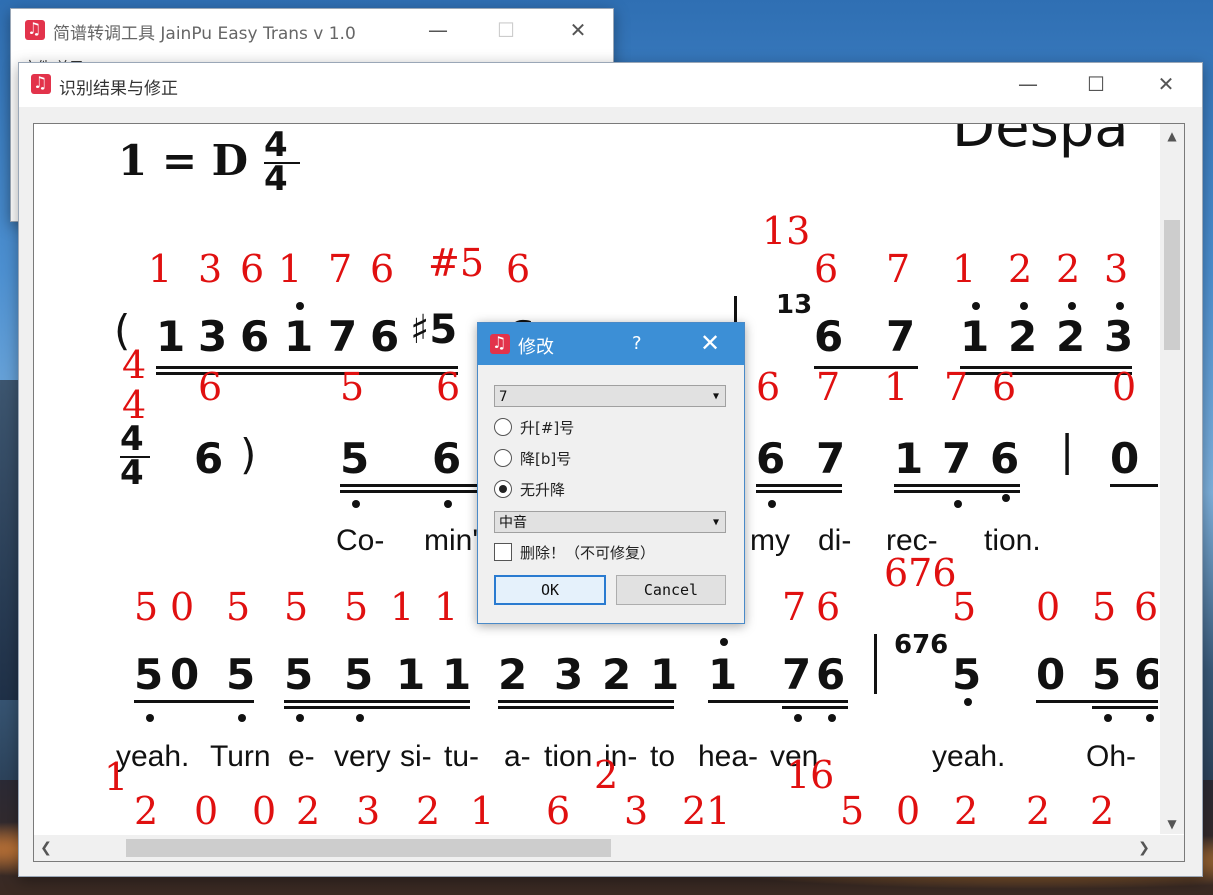 The image size is (1213, 895). Describe the element at coordinates (636, 811) in the screenshot. I see `annotation-label: 3` at that location.